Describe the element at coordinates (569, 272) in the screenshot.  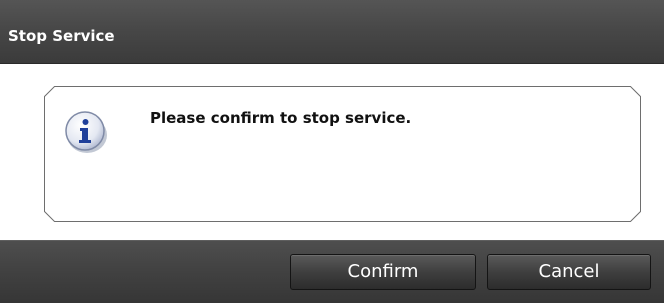
I see `cancel-button: Cancel` at that location.